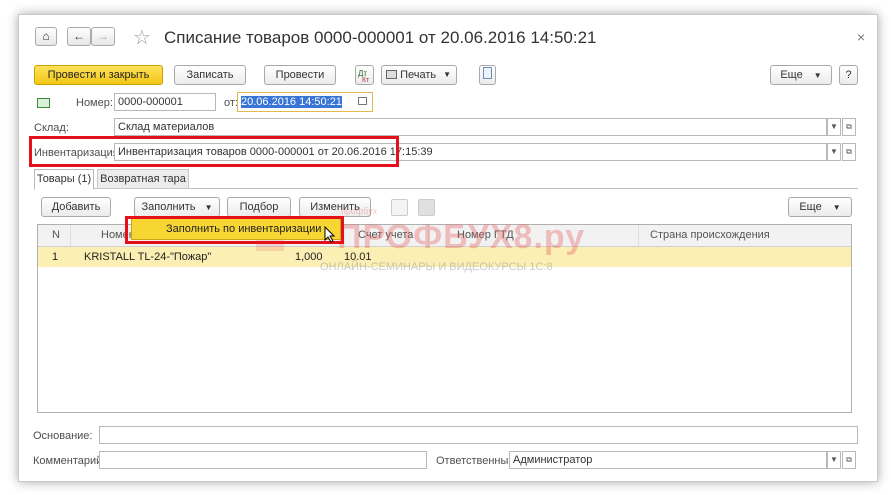 This screenshot has height=495, width=891. Describe the element at coordinates (849, 152) in the screenshot. I see `inventory-open-icon: ⧉` at that location.